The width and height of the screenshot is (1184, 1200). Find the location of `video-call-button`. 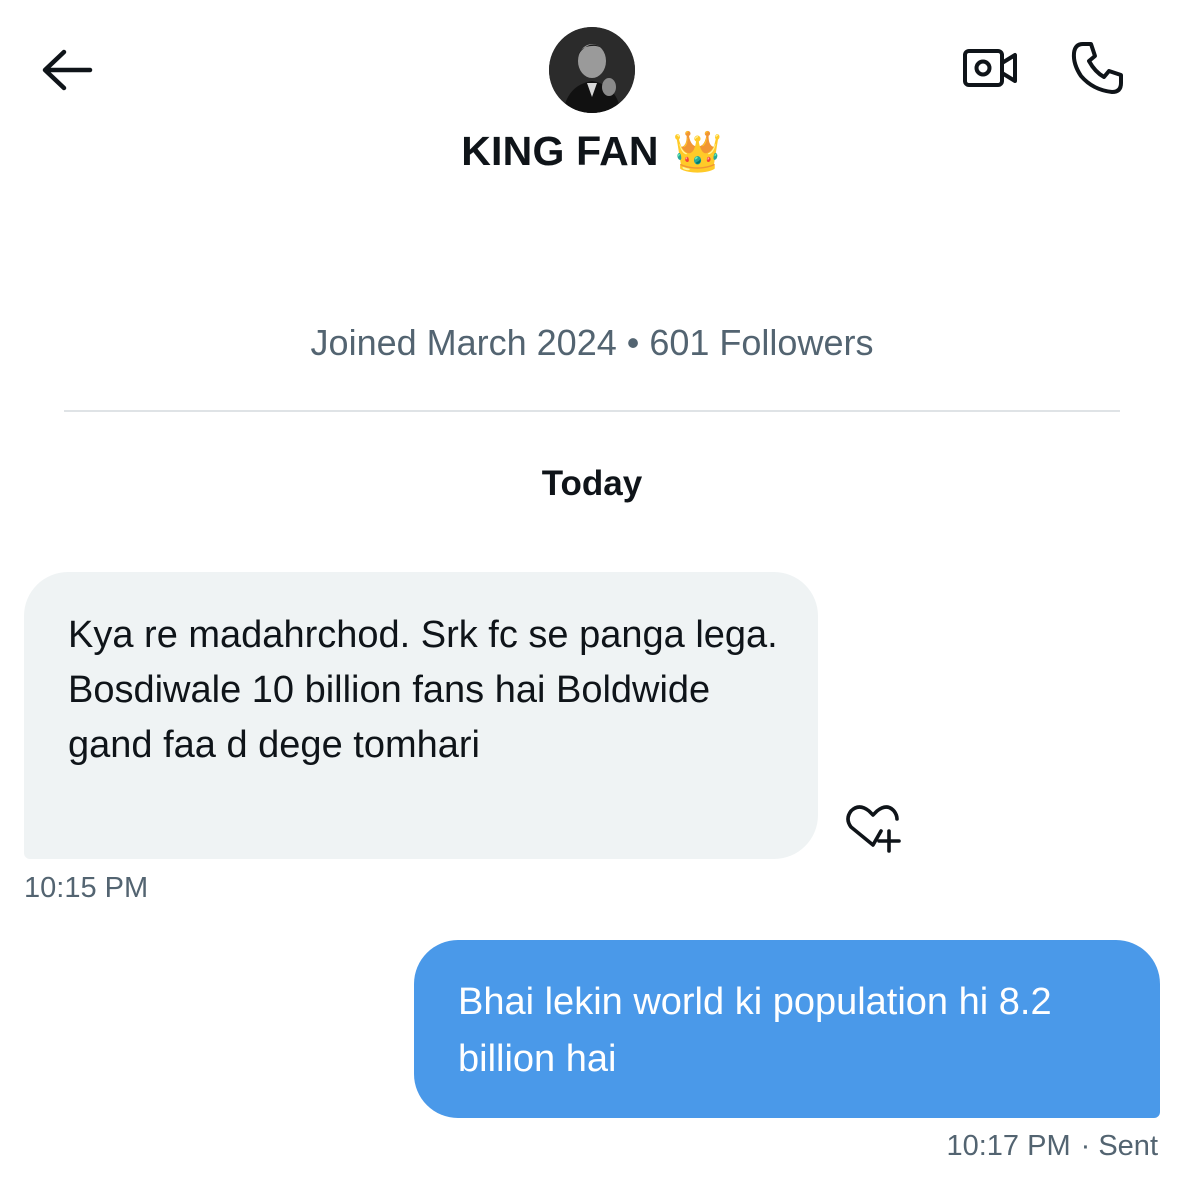

video-call-button is located at coordinates (990, 68).